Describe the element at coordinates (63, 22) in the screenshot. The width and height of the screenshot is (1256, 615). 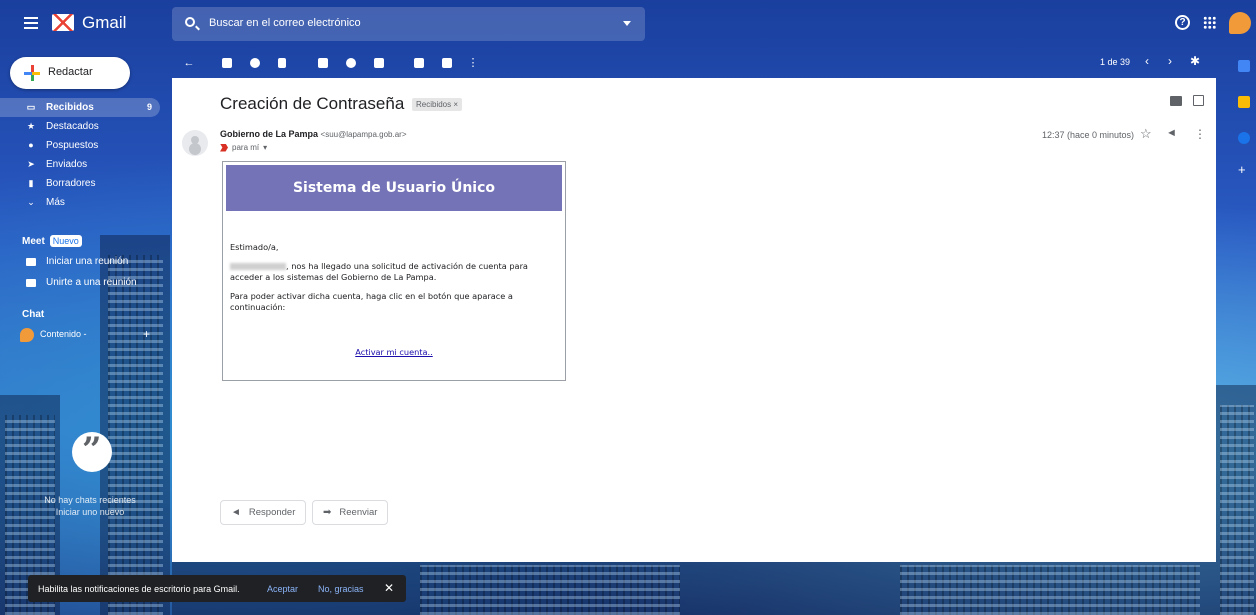
I see `gmail-logo-icon` at that location.